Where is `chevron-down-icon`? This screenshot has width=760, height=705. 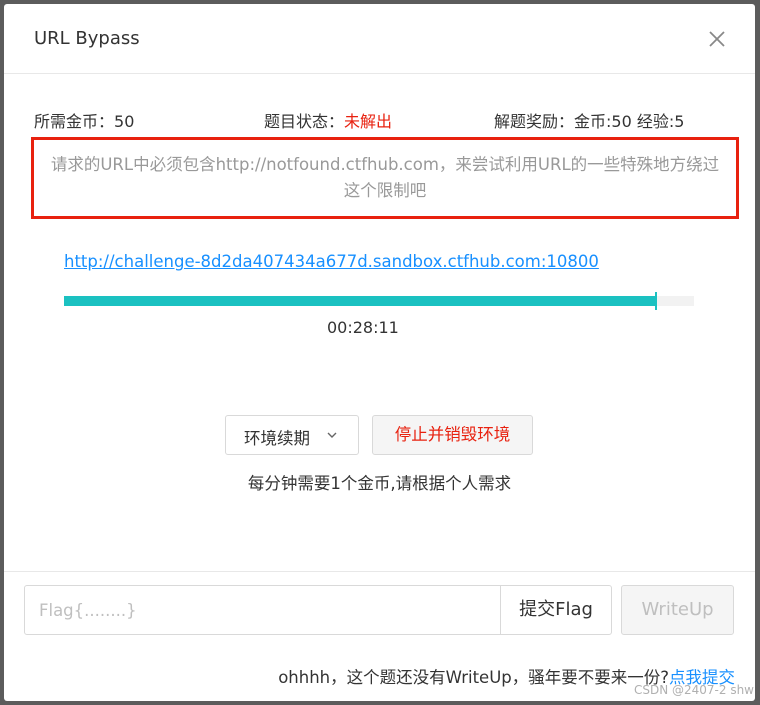
chevron-down-icon is located at coordinates (332, 435).